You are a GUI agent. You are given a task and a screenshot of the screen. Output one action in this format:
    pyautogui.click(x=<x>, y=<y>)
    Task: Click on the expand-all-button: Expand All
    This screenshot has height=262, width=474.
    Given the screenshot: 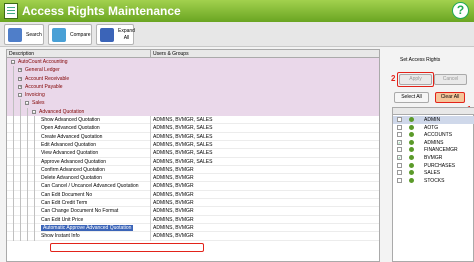 What is the action you would take?
    pyautogui.click(x=115, y=34)
    